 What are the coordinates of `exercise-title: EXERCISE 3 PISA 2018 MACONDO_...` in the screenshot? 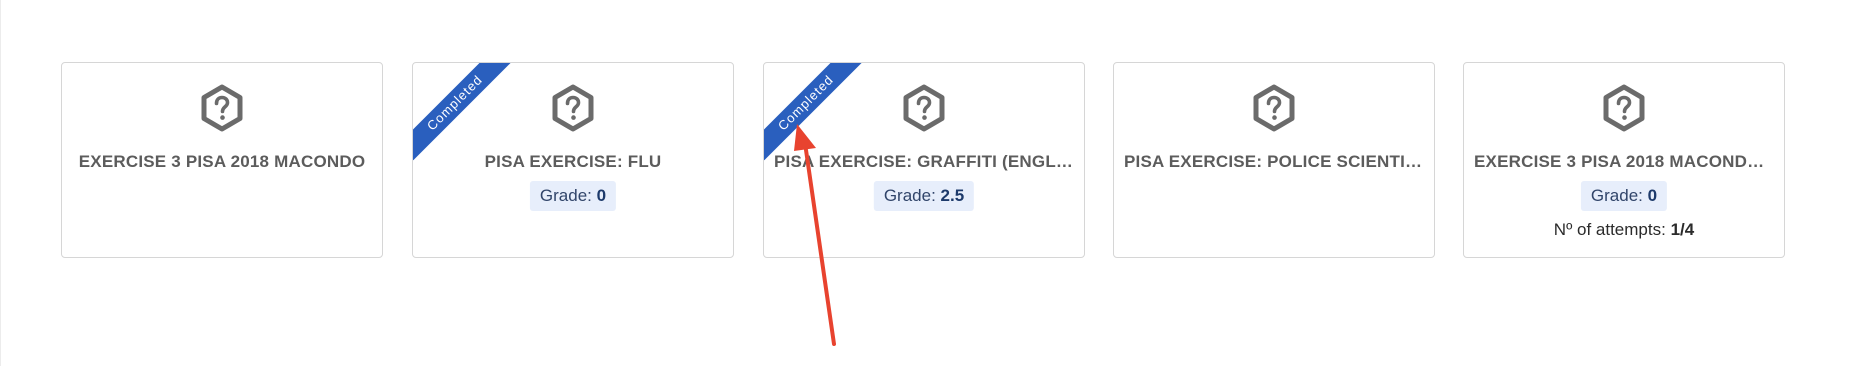 It's located at (1624, 161).